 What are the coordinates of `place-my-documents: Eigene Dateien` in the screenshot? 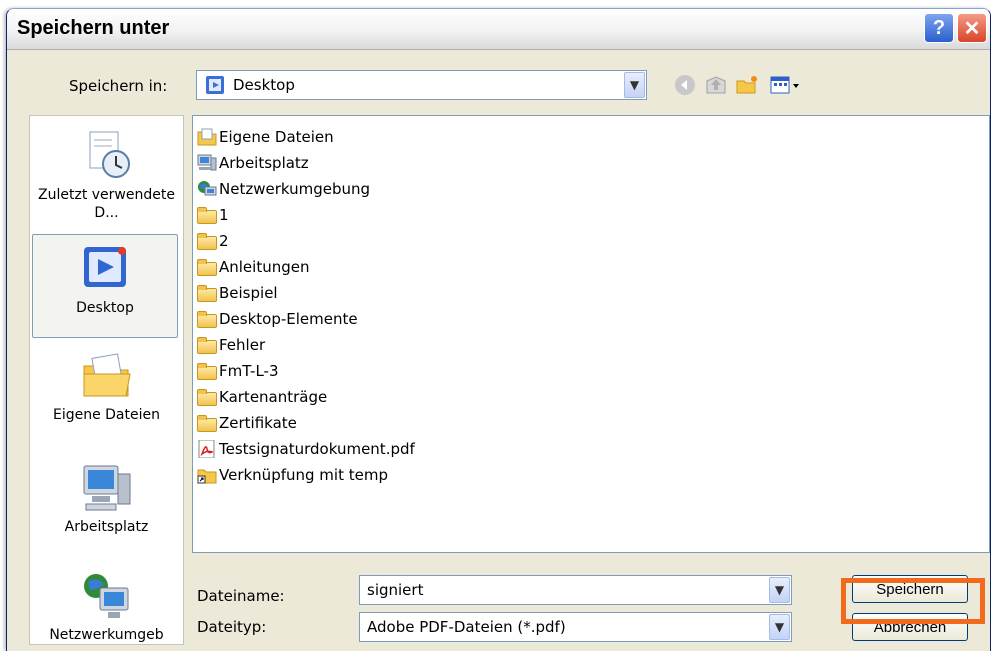 It's located at (106, 386).